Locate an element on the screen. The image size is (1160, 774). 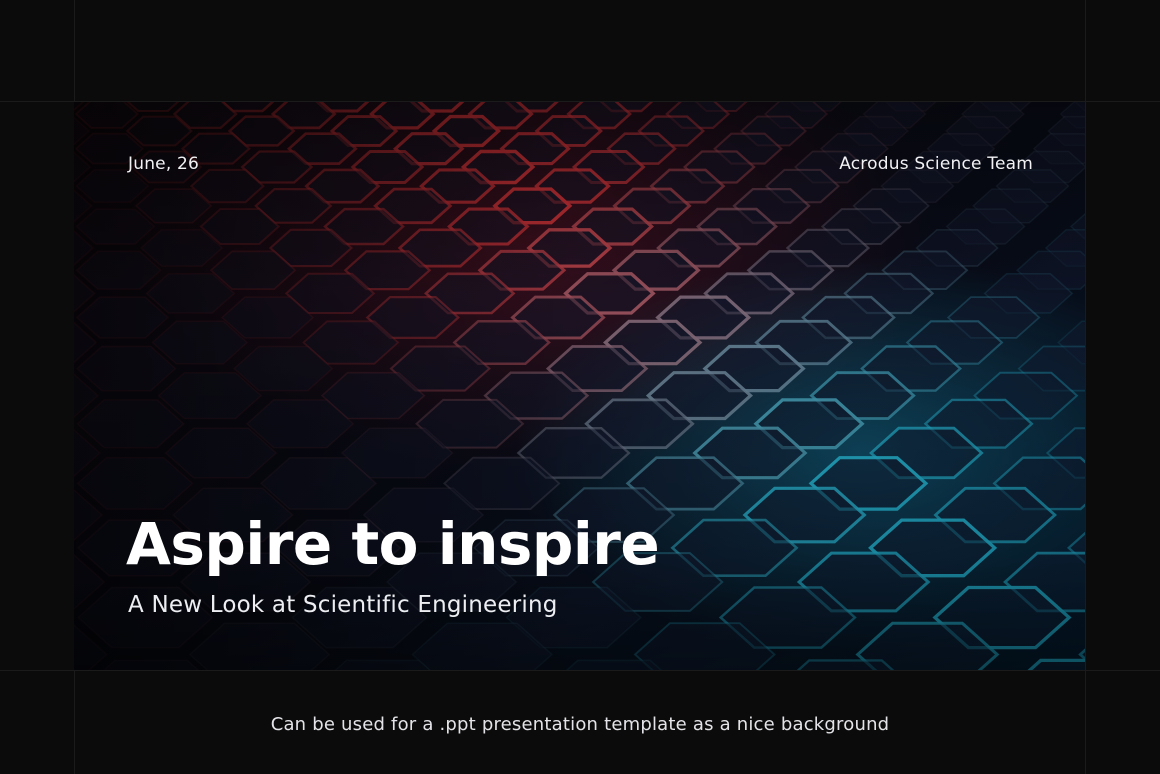
slide-title: Aspire to inspire is located at coordinates (393, 544).